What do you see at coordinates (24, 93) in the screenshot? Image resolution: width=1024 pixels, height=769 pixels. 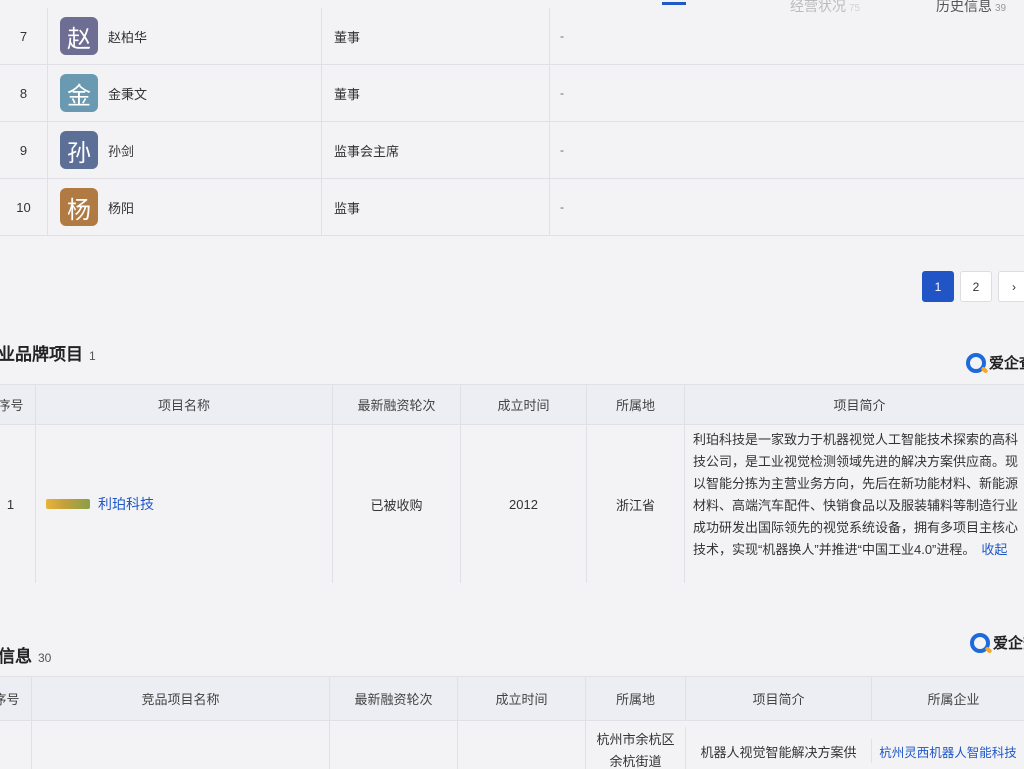 I see `row-number: 8` at bounding box center [24, 93].